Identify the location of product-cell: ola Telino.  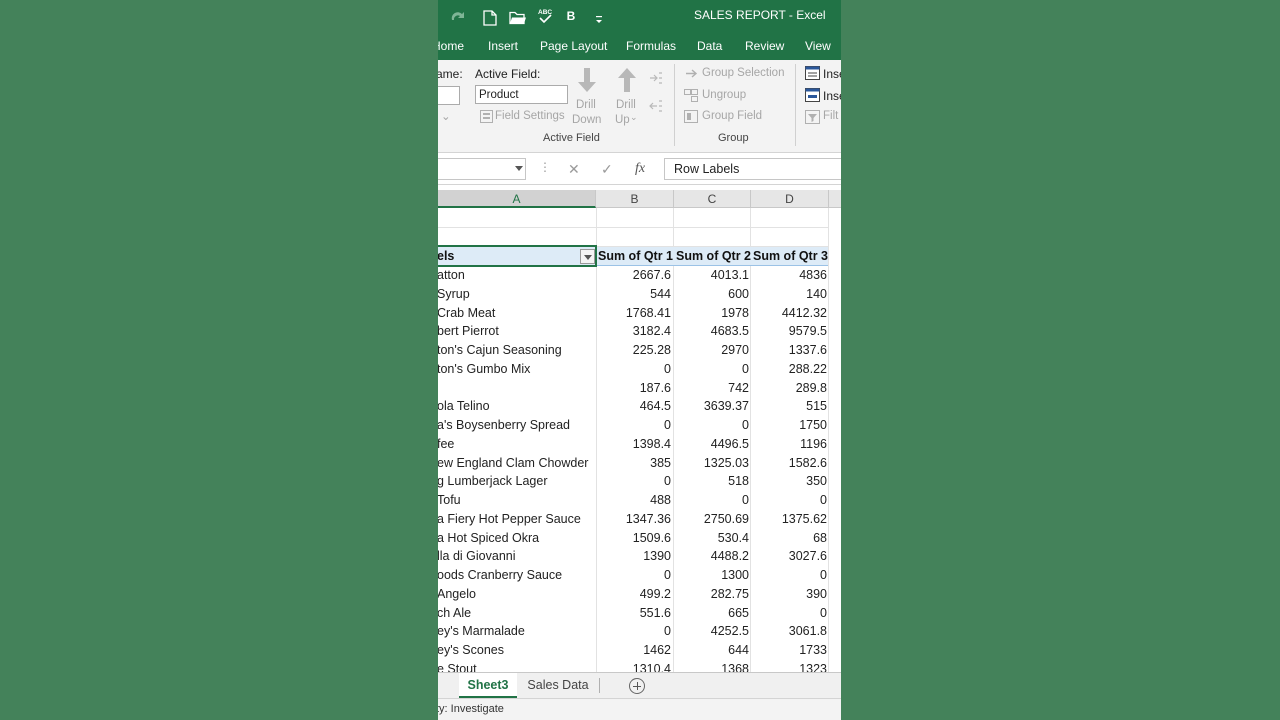
(516, 406).